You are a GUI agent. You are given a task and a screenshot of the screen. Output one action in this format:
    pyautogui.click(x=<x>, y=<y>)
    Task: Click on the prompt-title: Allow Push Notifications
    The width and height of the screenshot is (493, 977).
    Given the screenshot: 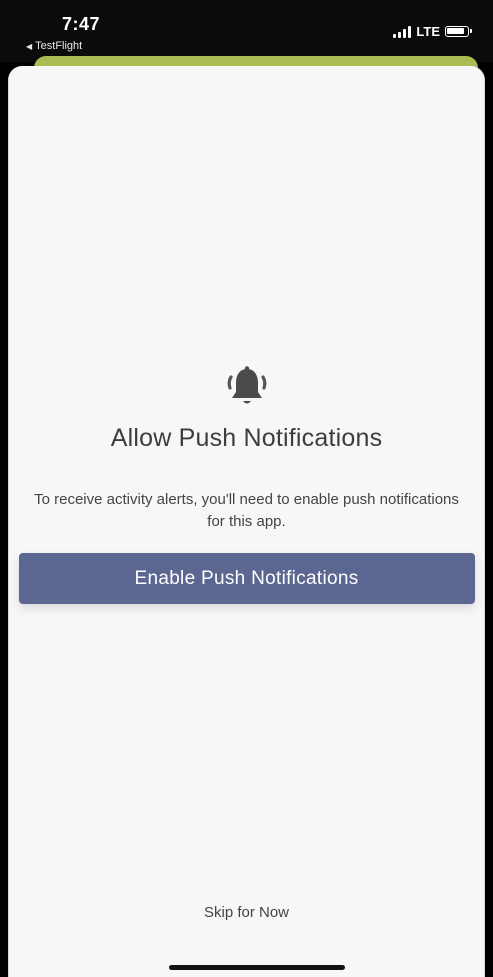 What is the action you would take?
    pyautogui.click(x=246, y=438)
    